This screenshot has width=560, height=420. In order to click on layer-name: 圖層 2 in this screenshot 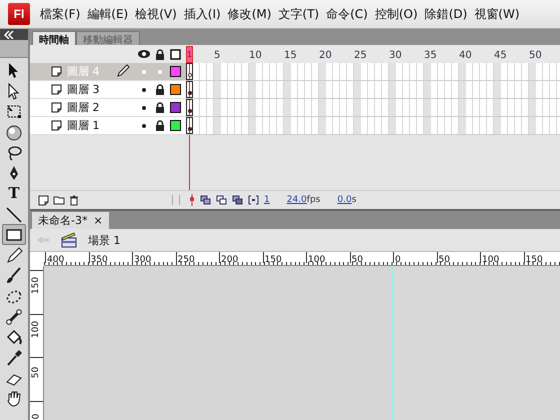, I will do `click(83, 107)`.